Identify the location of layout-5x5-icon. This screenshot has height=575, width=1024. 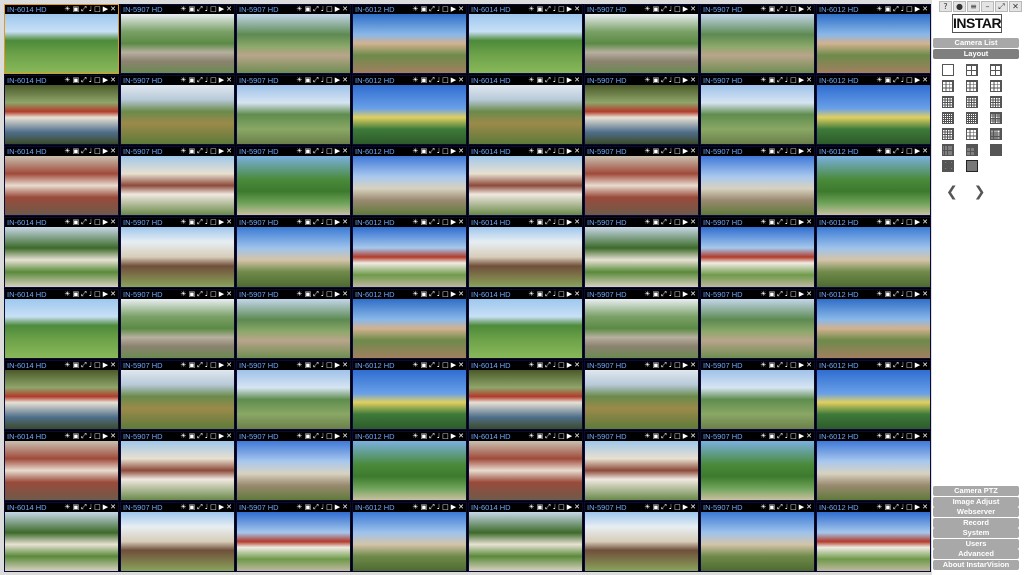
(972, 118).